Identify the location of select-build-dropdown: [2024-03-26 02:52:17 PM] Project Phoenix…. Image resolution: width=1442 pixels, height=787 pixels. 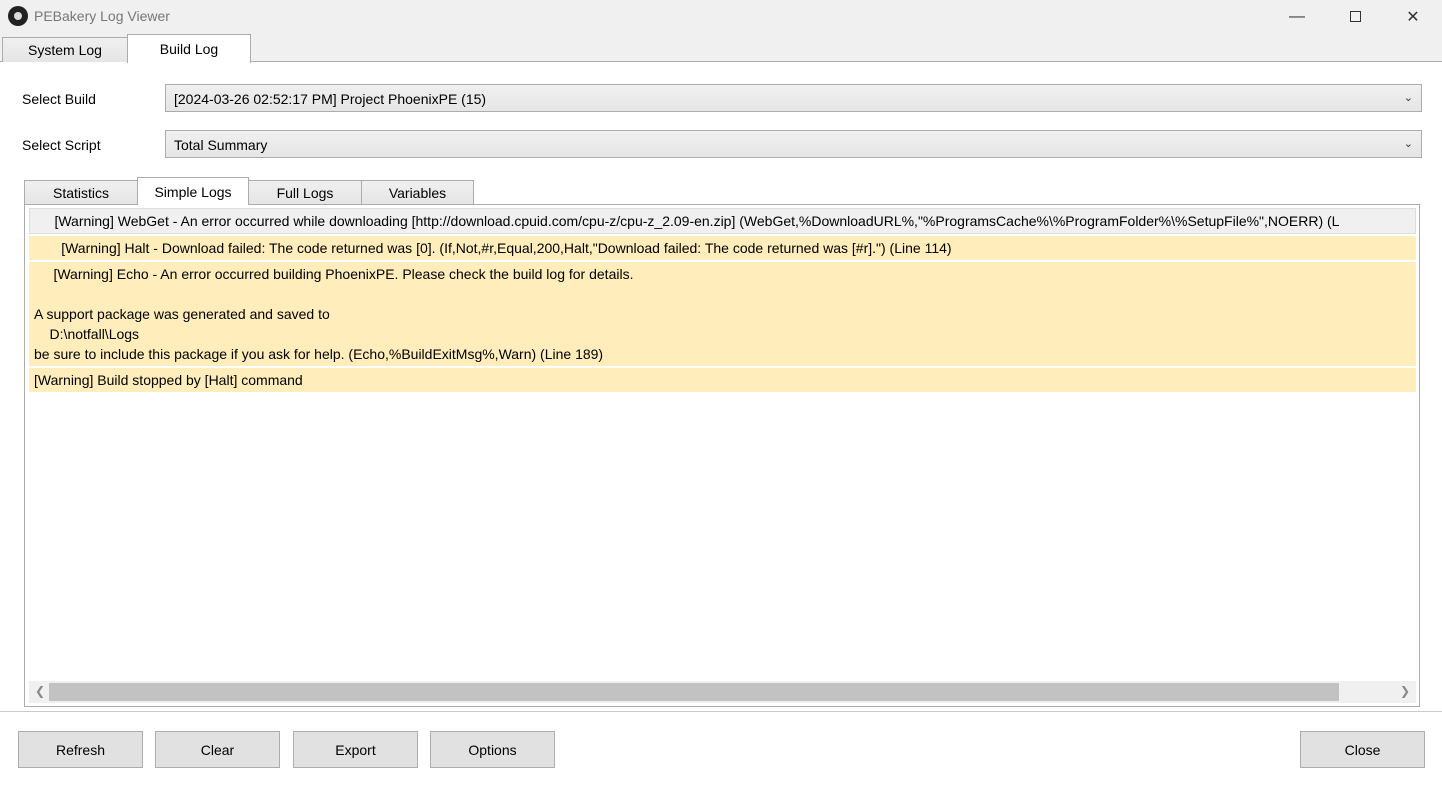
(793, 98).